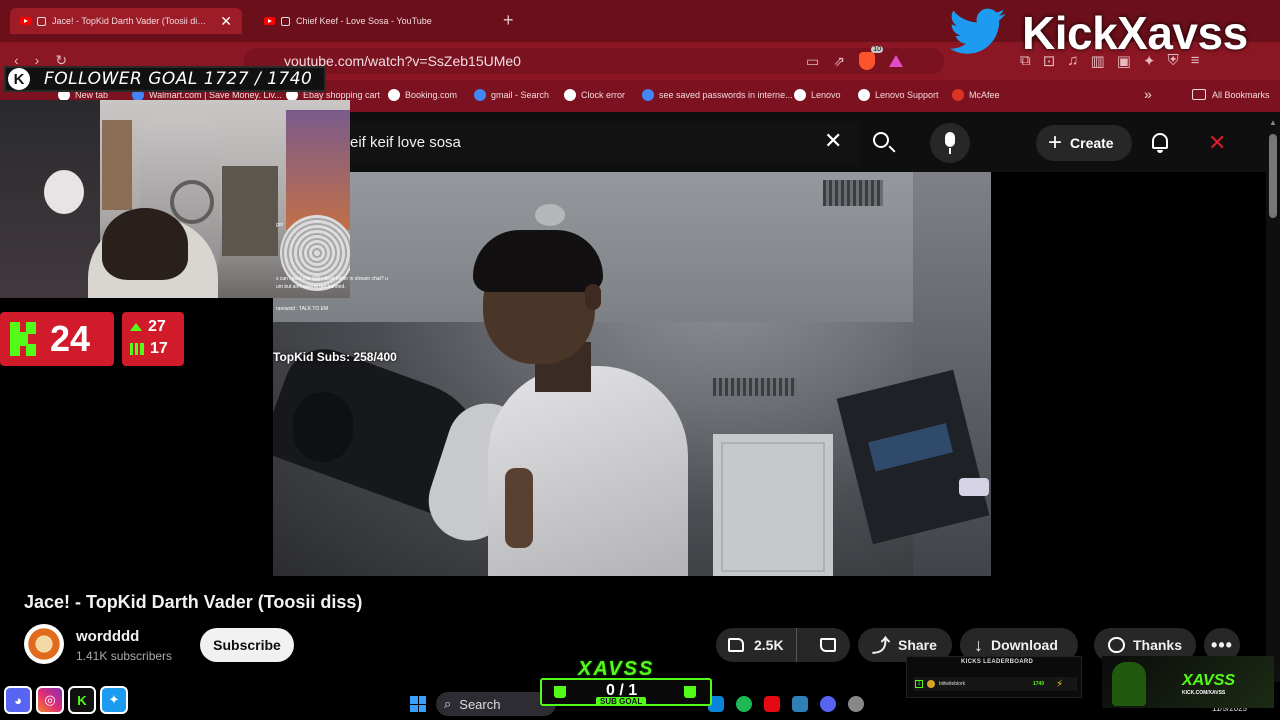 The image size is (1280, 720). What do you see at coordinates (1129, 684) in the screenshot?
I see `logo-figure` at bounding box center [1129, 684].